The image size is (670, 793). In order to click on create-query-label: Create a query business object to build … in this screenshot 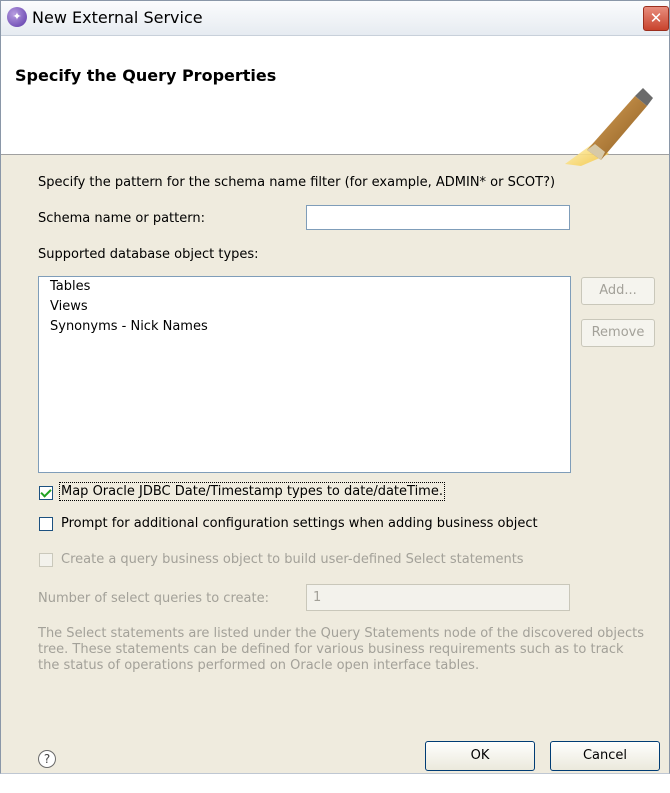, I will do `click(292, 559)`.